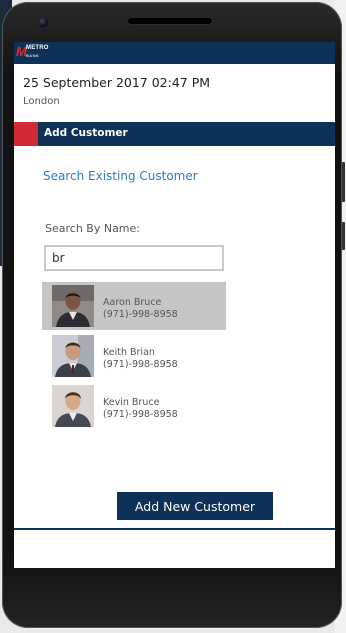 This screenshot has height=633, width=346. Describe the element at coordinates (170, 21) in the screenshot. I see `phone-speaker-icon` at that location.